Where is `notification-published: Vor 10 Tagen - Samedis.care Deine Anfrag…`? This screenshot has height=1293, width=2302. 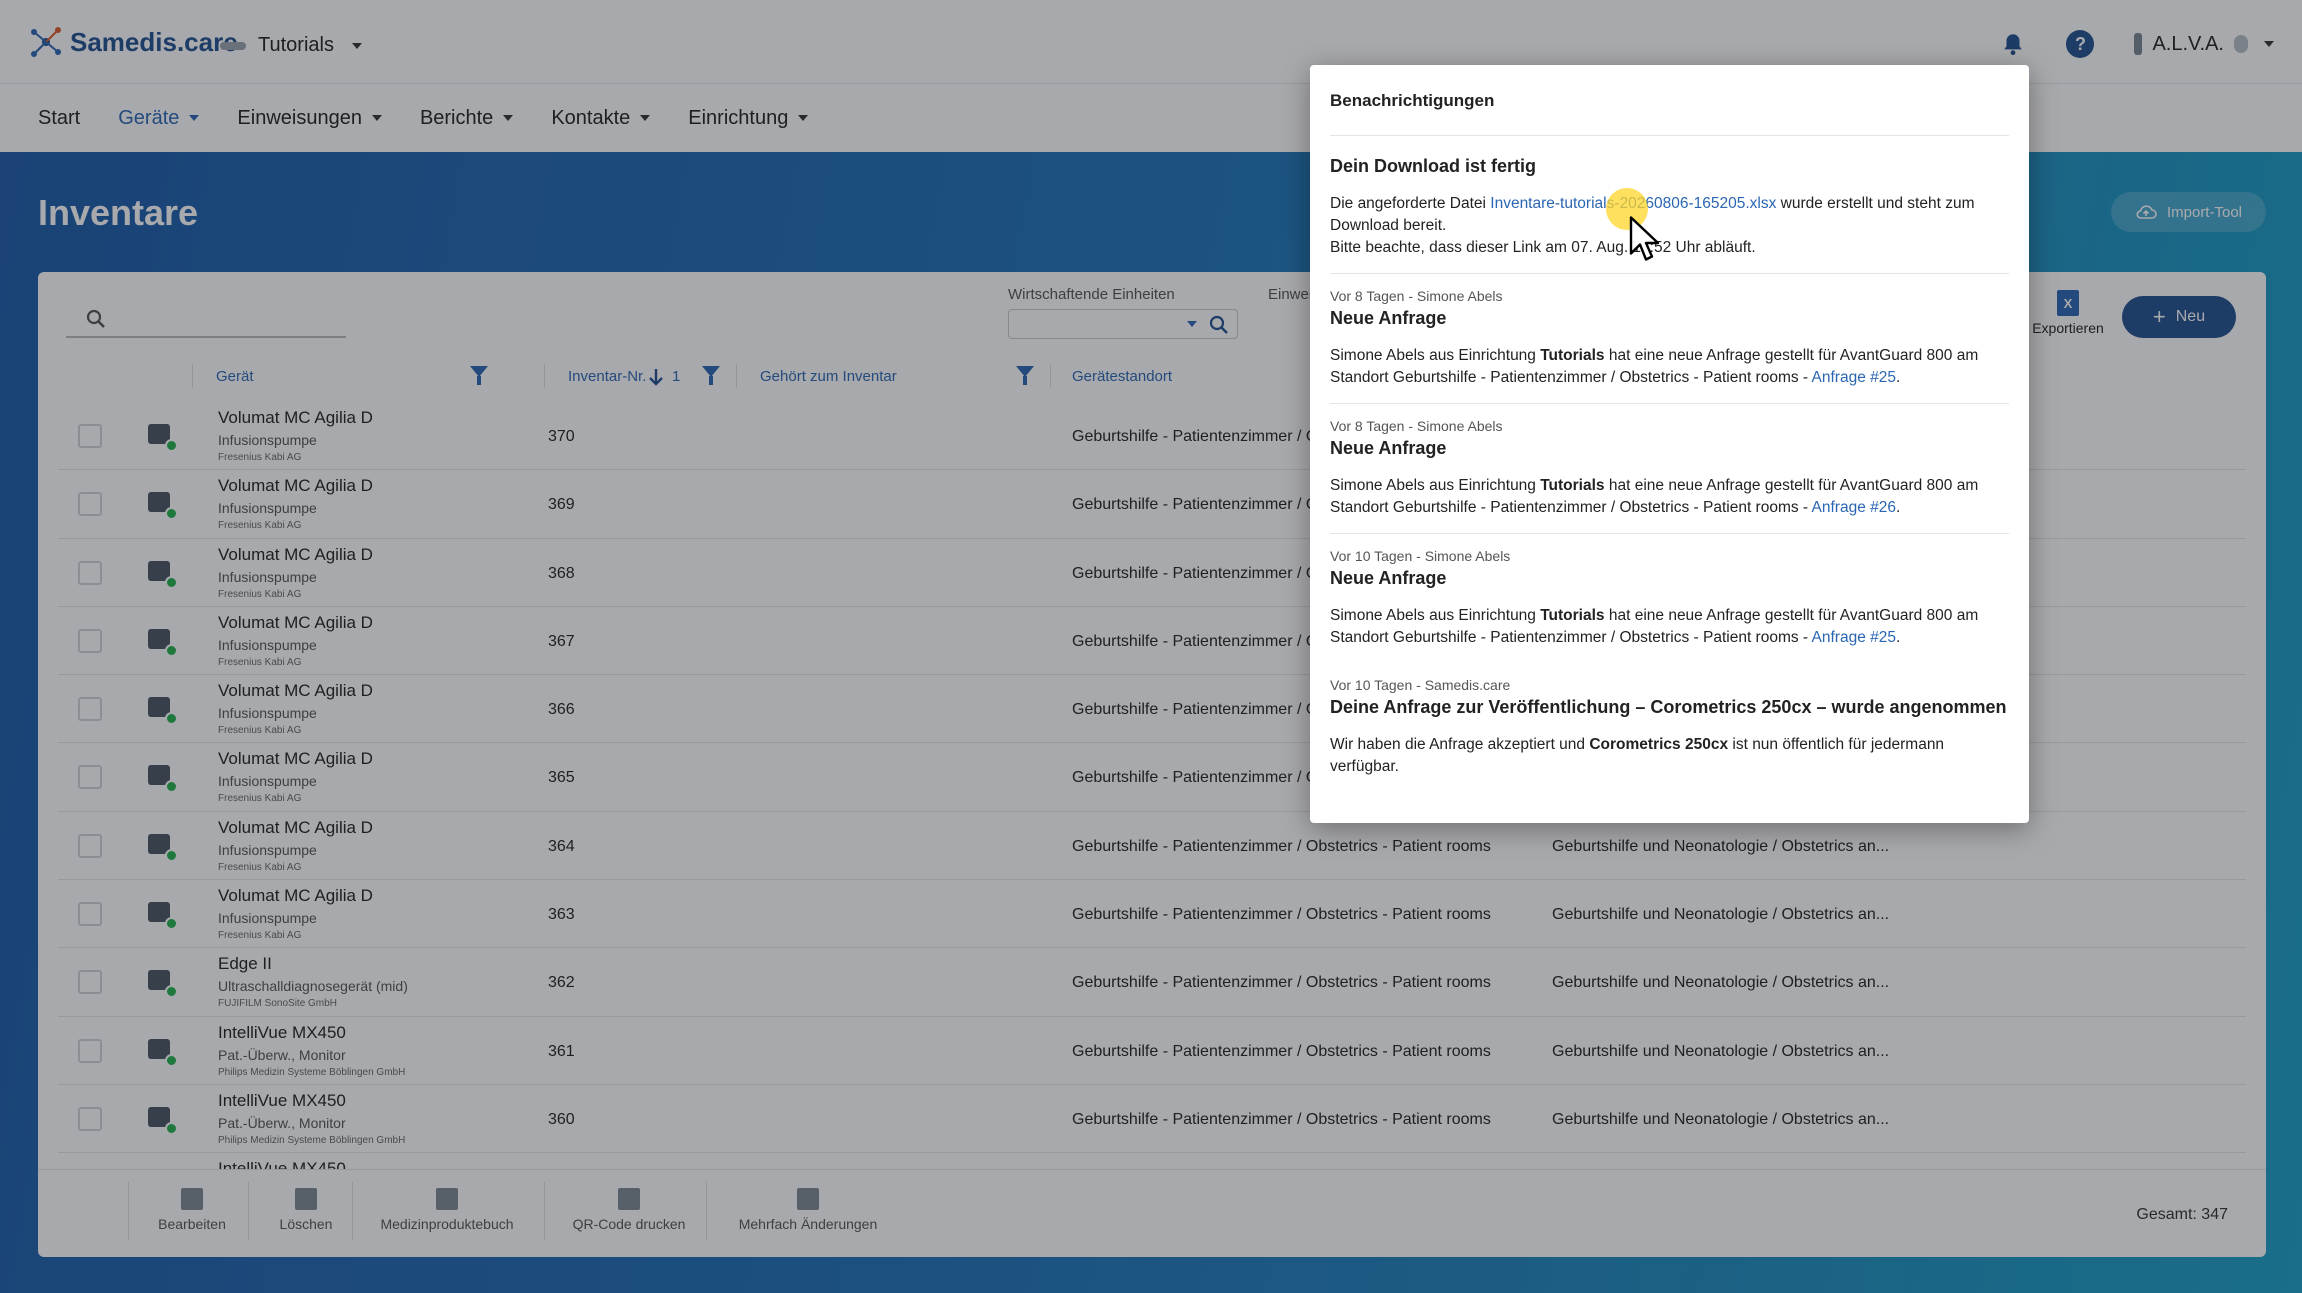 notification-published: Vor 10 Tagen - Samedis.care Deine Anfrag… is located at coordinates (1669, 727).